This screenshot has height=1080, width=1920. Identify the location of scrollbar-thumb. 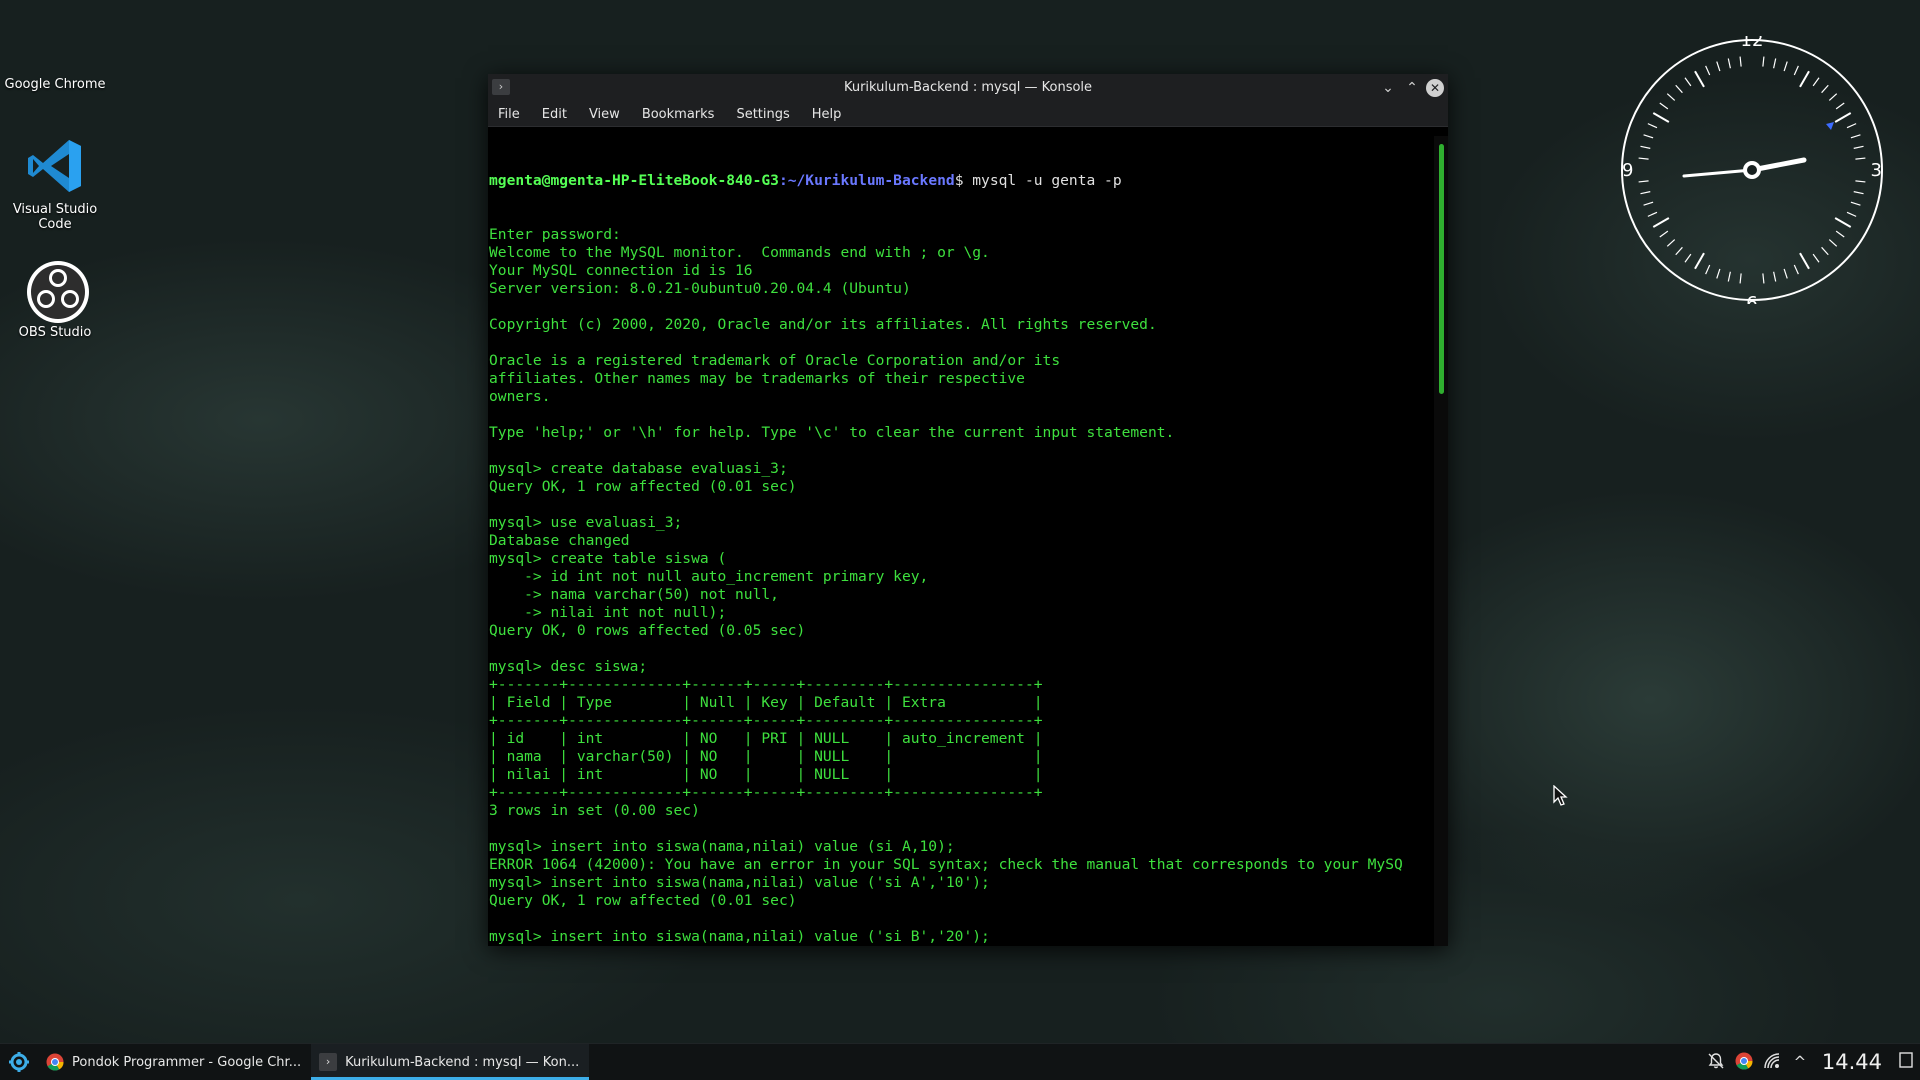
(1441, 269).